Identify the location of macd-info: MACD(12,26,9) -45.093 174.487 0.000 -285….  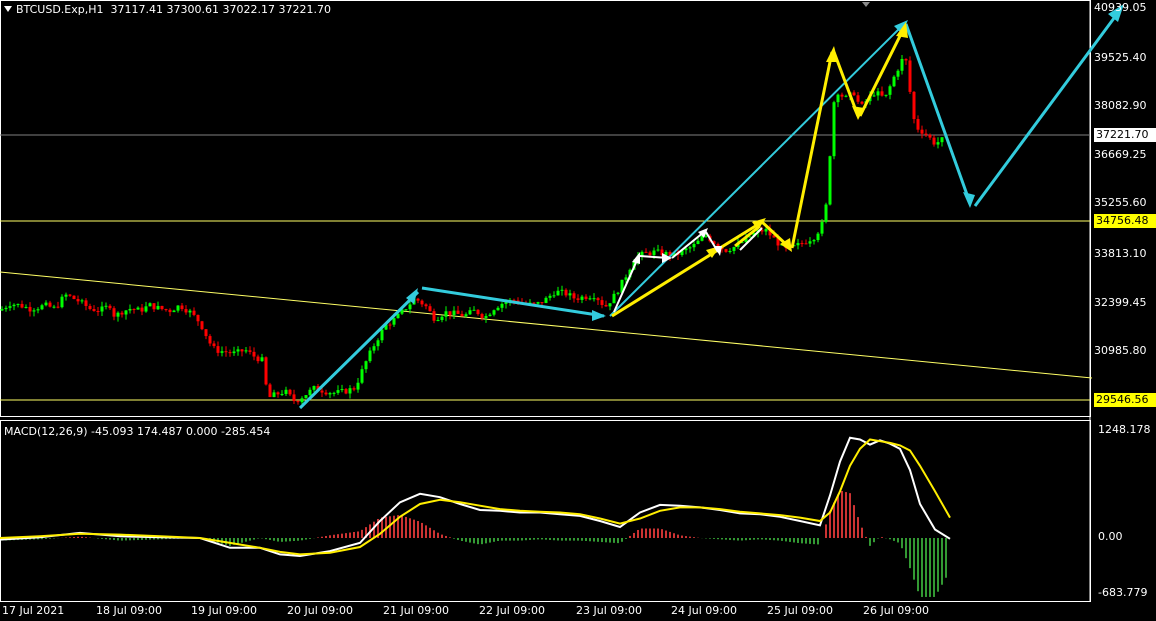
(137, 431).